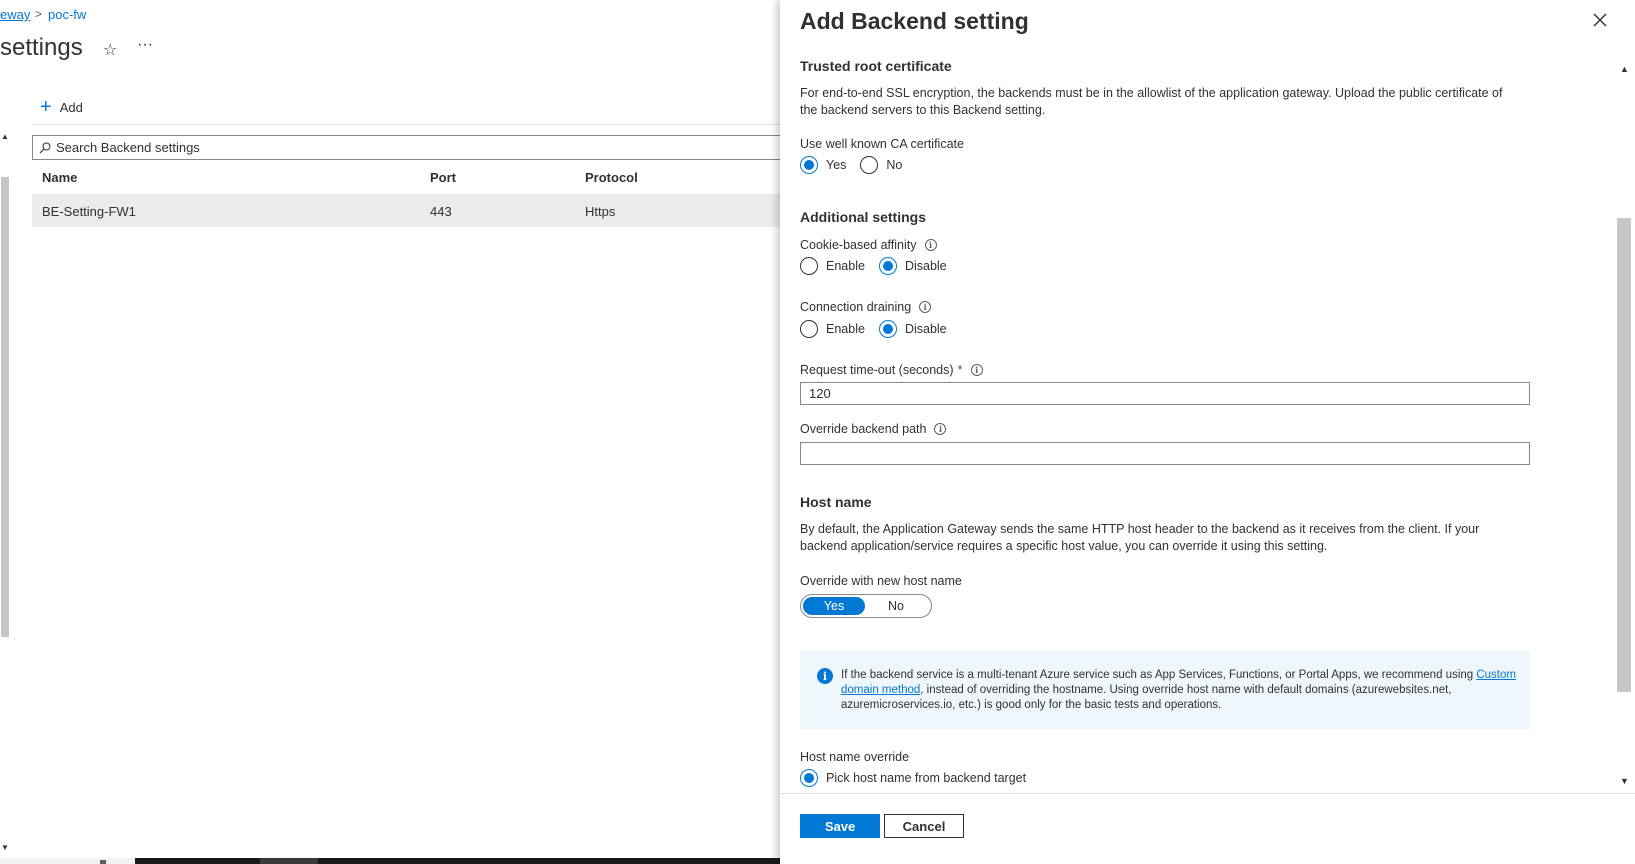 The height and width of the screenshot is (864, 1635). Describe the element at coordinates (856, 307) in the screenshot. I see `connection-draining-label-text: Connection draining` at that location.